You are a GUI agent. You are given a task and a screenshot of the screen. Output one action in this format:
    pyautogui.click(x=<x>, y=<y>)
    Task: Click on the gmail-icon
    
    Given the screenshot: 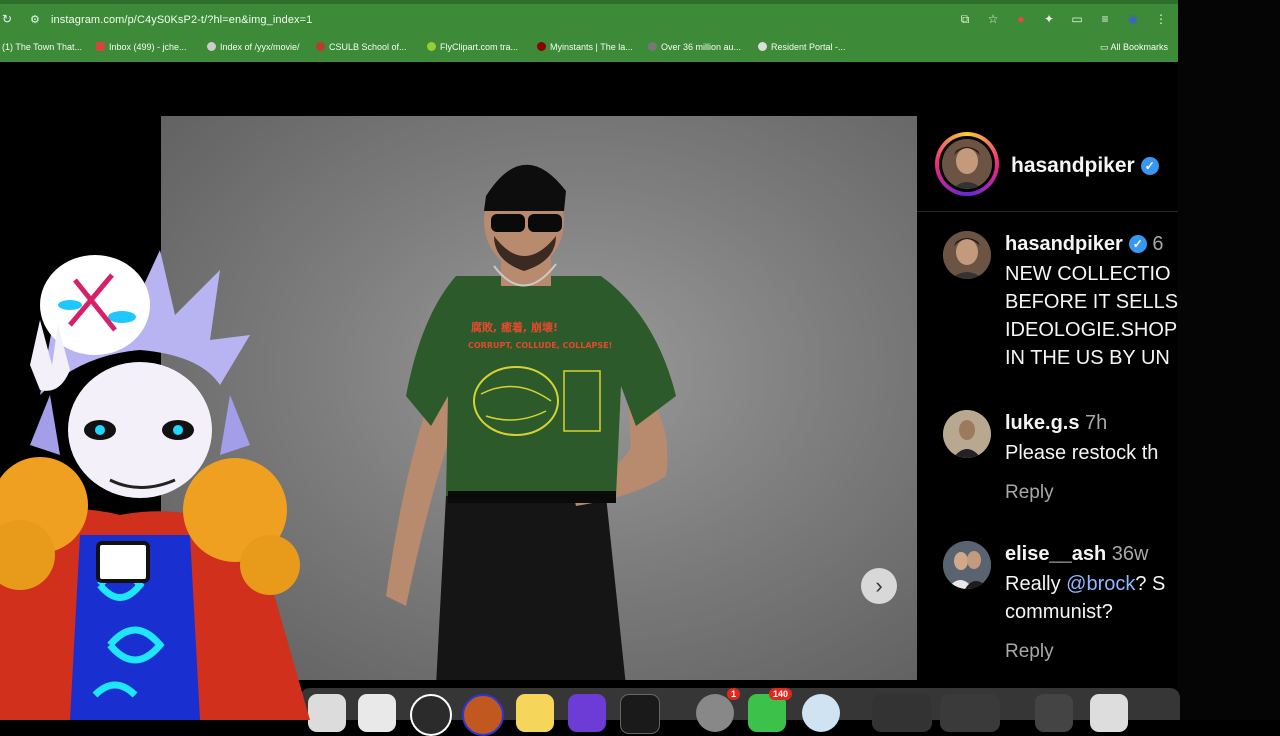 What is the action you would take?
    pyautogui.click(x=100, y=46)
    